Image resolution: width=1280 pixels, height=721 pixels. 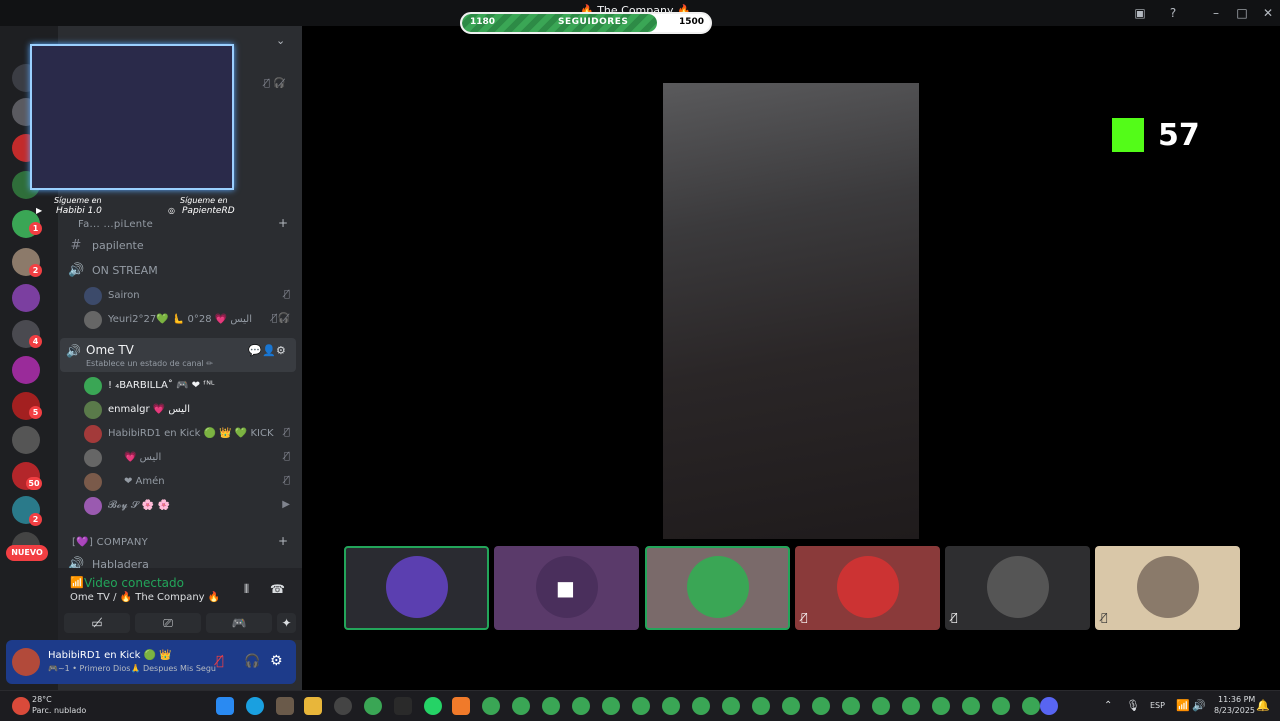 What do you see at coordinates (180, 246) in the screenshot?
I see `channel-papilente: # papilente` at bounding box center [180, 246].